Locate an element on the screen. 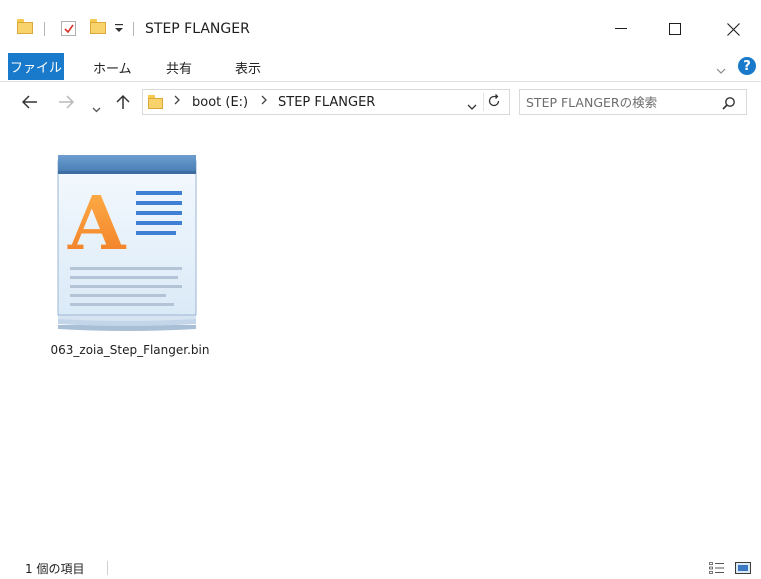  close-button is located at coordinates (733, 29).